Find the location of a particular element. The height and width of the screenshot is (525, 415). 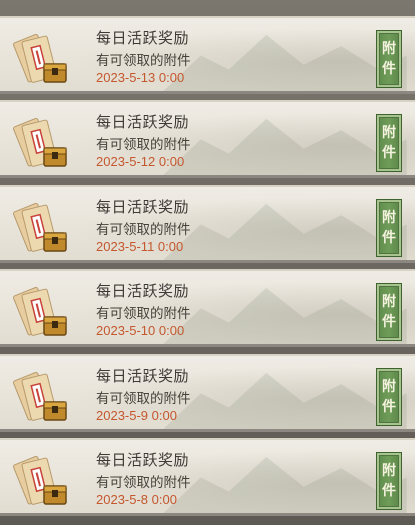

mail-date: 2023-5-9 0:00 is located at coordinates (136, 415).